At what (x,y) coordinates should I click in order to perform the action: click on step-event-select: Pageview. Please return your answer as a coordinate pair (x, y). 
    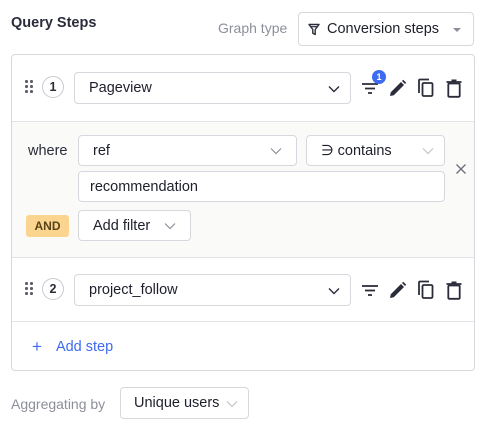
    Looking at the image, I should click on (212, 88).